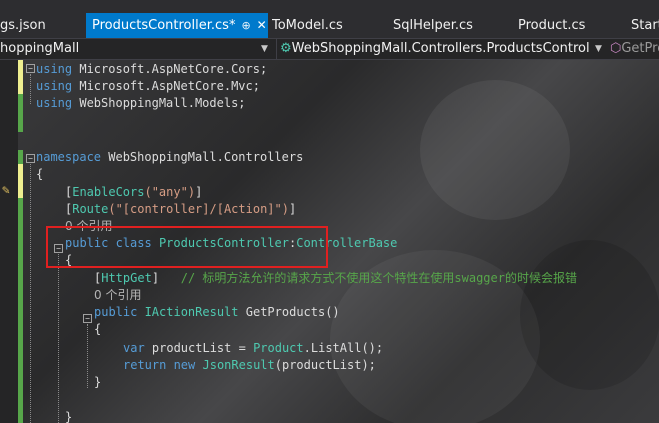  Describe the element at coordinates (202, 157) in the screenshot. I see `namespace-text: WebShoppingMall.Controllers` at that location.